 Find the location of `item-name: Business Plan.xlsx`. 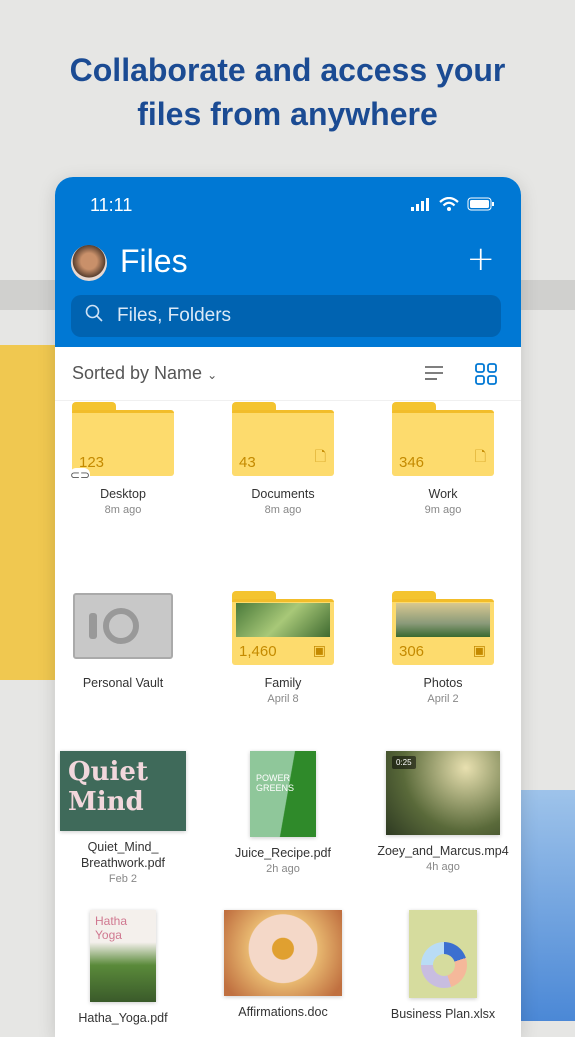

item-name: Business Plan.xlsx is located at coordinates (443, 1014).